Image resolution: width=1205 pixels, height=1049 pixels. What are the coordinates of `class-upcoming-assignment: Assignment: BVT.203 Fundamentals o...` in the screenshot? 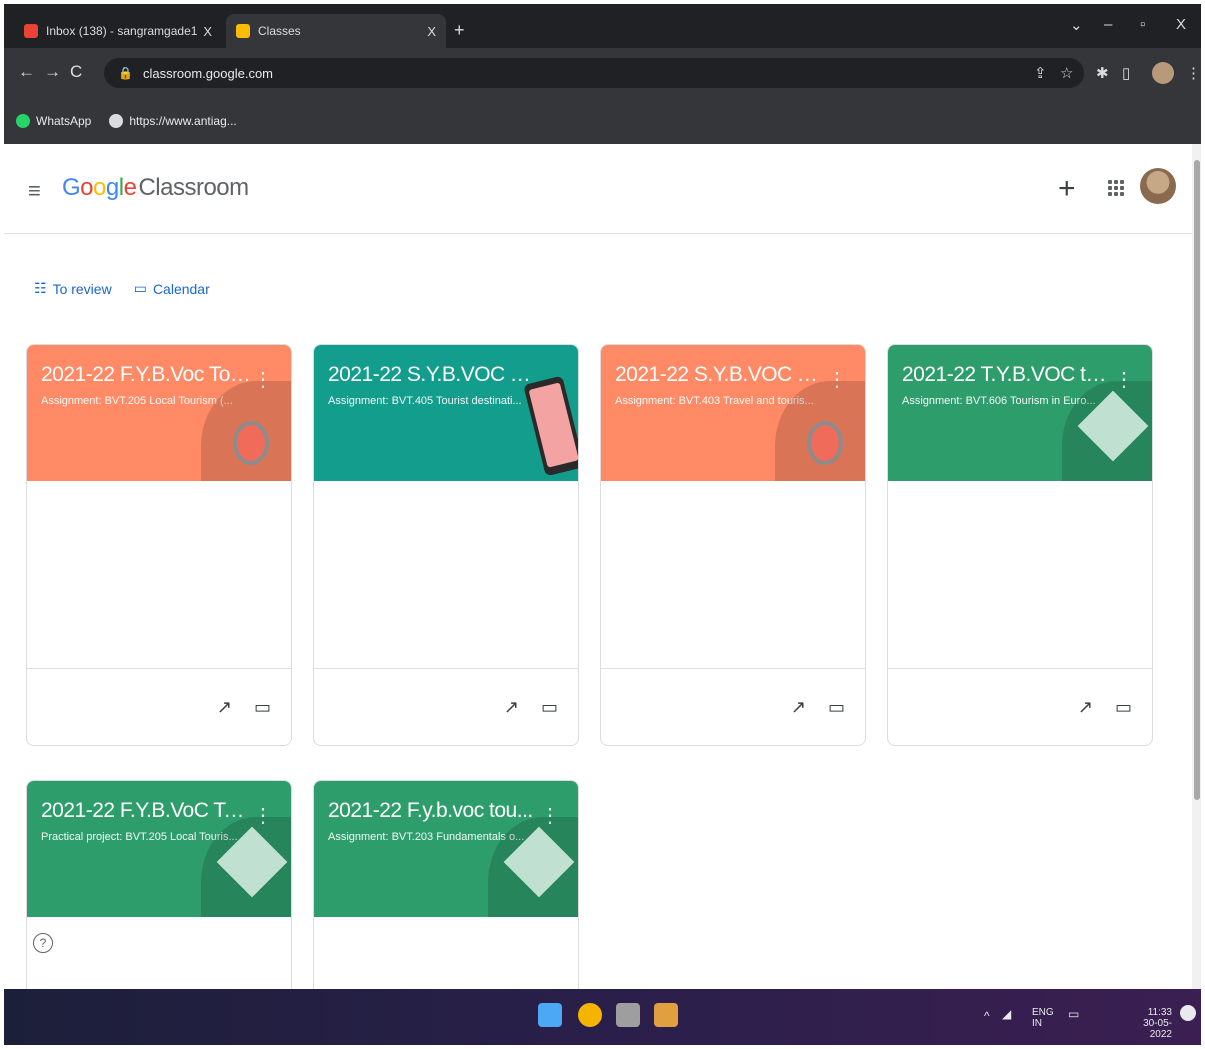 It's located at (428, 837).